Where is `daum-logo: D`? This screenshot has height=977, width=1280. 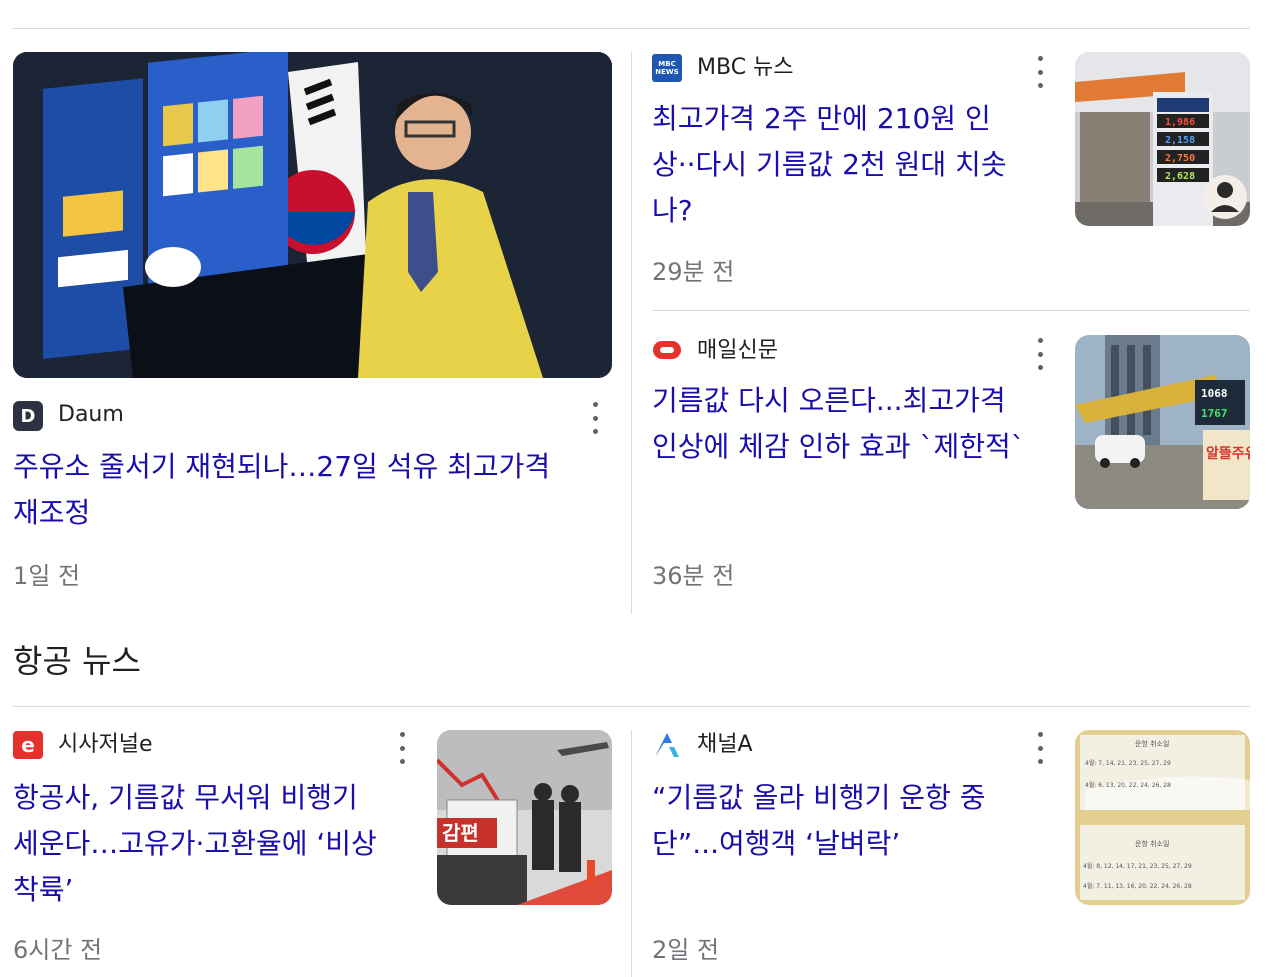 daum-logo: D is located at coordinates (28, 416).